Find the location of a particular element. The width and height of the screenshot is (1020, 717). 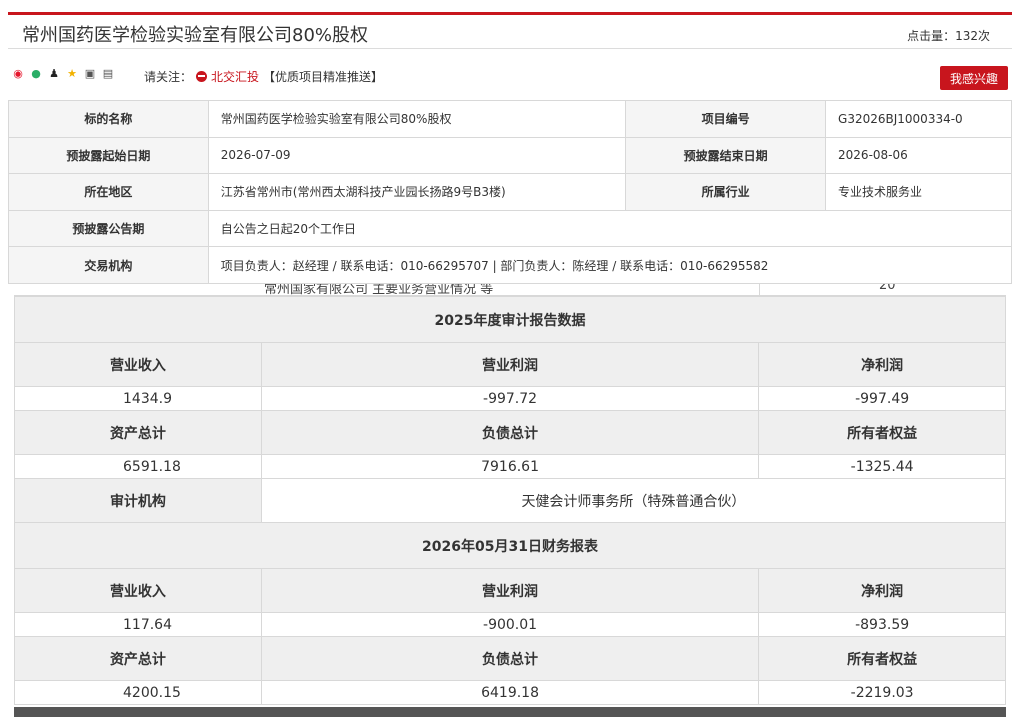

table-row: 预披露公告期 自公告之日起20个工作日 is located at coordinates (510, 228).